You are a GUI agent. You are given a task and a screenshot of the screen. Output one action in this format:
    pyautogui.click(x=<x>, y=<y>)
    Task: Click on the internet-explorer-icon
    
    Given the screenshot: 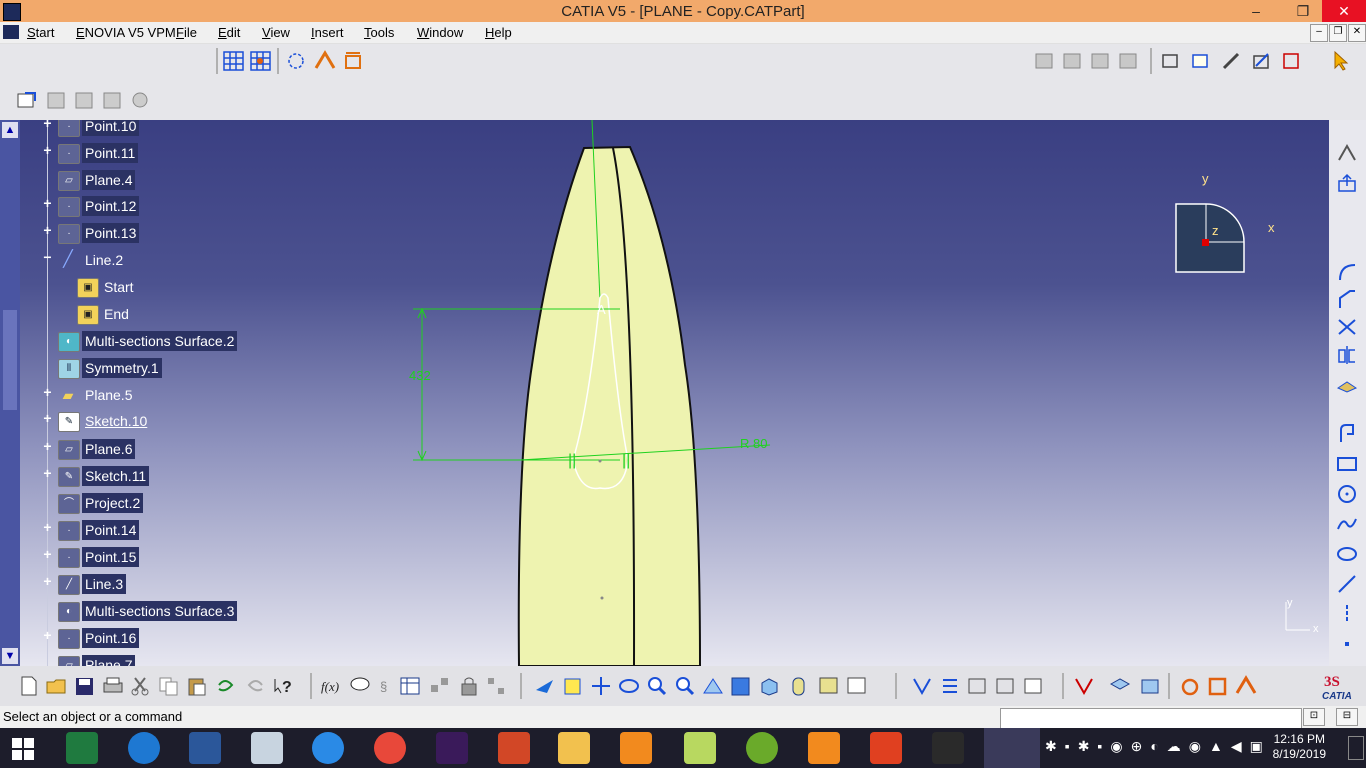 What is the action you would take?
    pyautogui.click(x=144, y=748)
    